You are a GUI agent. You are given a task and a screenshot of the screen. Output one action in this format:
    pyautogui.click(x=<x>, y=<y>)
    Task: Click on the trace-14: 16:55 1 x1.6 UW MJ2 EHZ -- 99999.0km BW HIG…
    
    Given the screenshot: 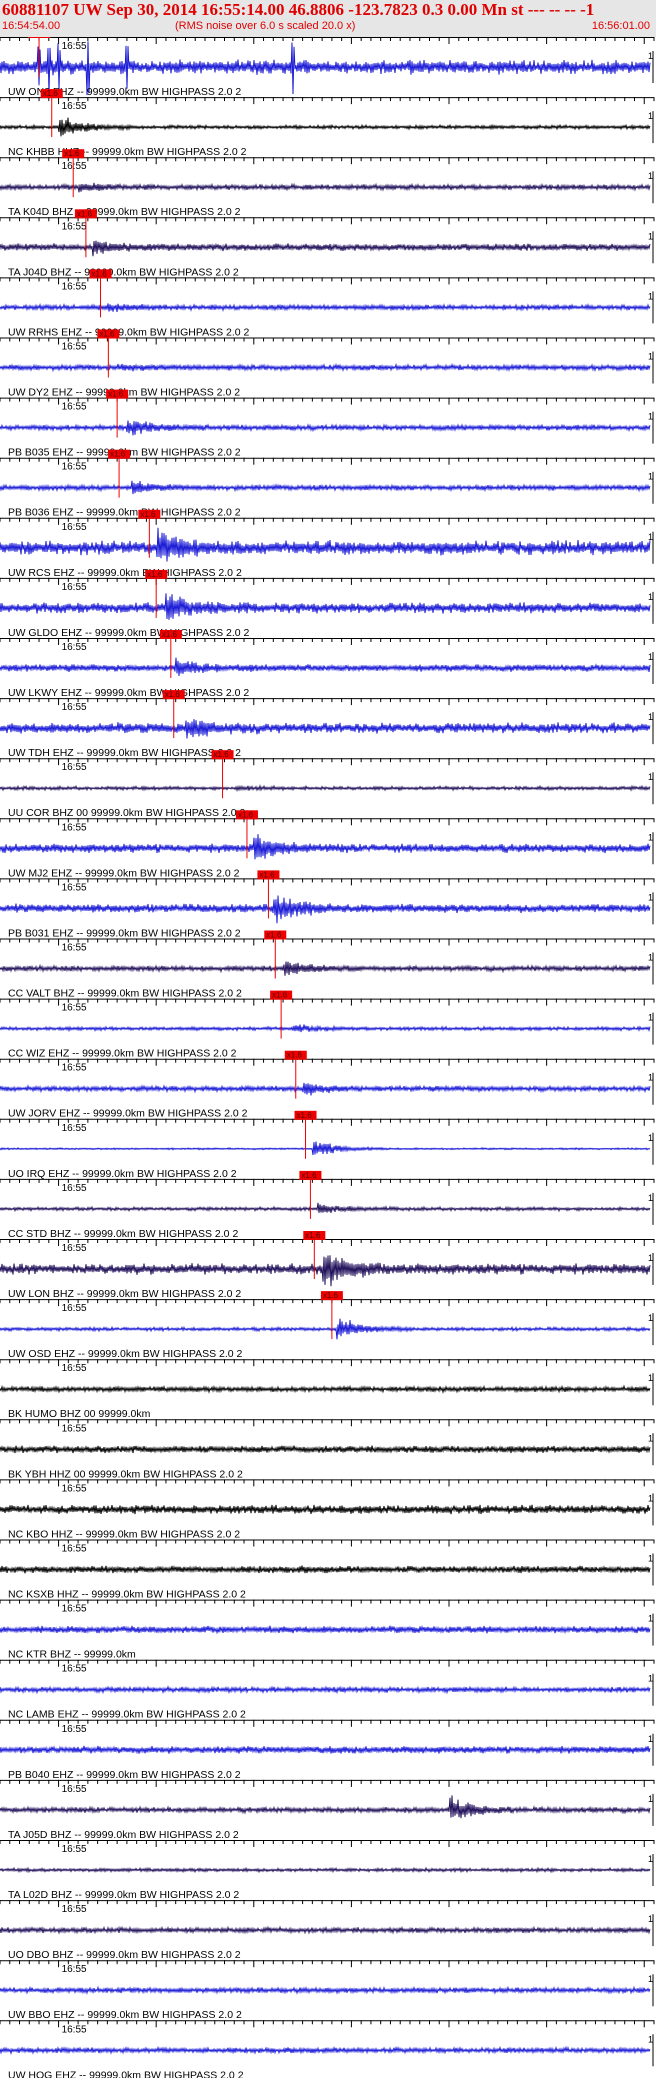 What is the action you would take?
    pyautogui.click(x=327, y=844)
    